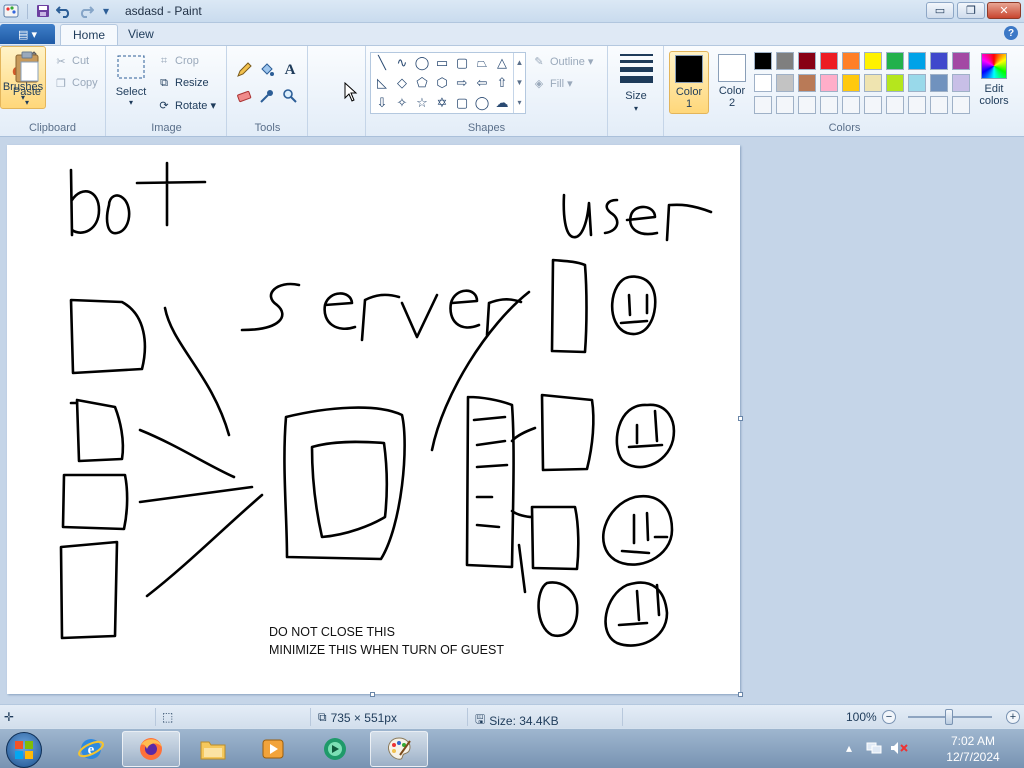  Describe the element at coordinates (267, 96) in the screenshot. I see `color-picker-icon` at that location.